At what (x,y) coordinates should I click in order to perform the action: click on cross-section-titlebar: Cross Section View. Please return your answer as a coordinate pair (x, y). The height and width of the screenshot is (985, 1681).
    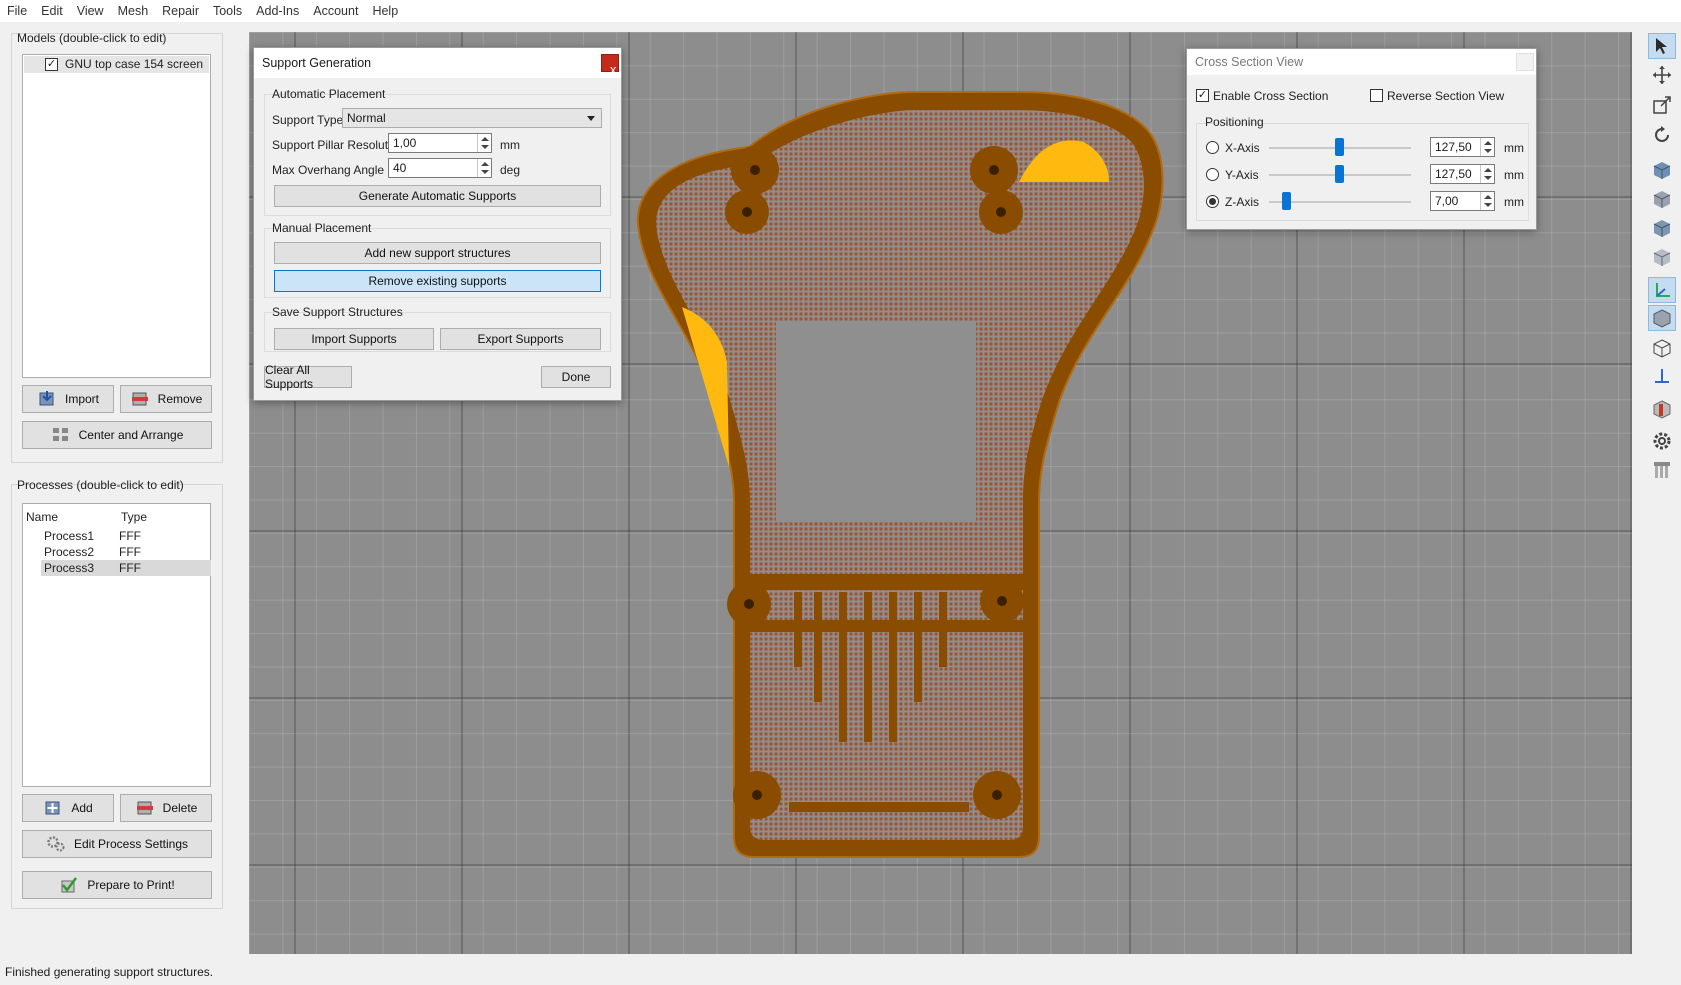
    Looking at the image, I should click on (1361, 62).